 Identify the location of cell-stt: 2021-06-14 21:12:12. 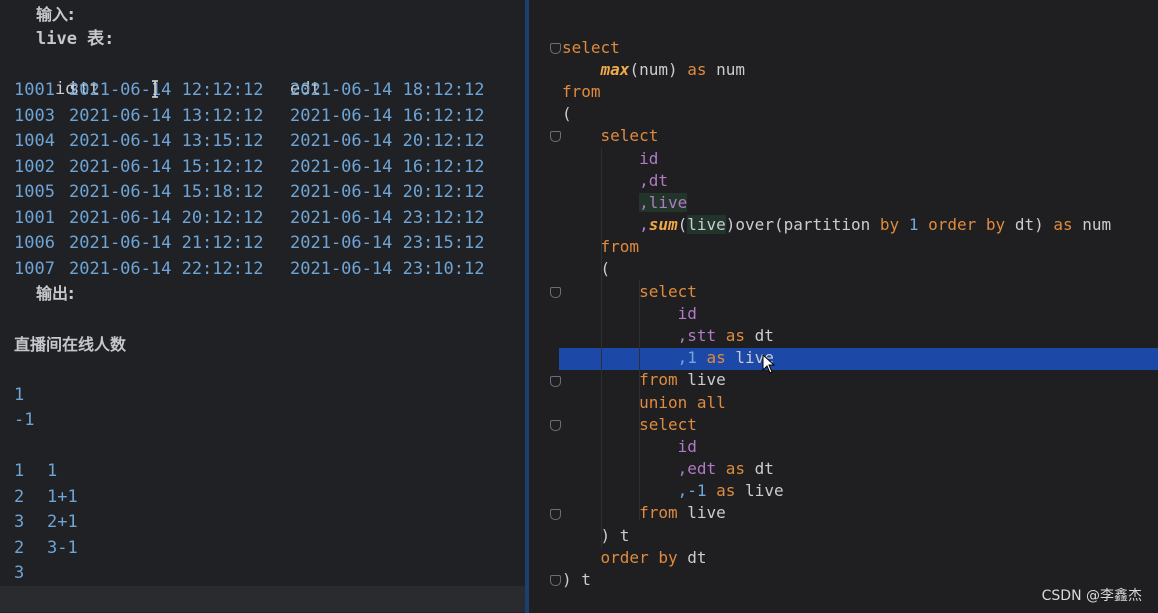
(166, 243).